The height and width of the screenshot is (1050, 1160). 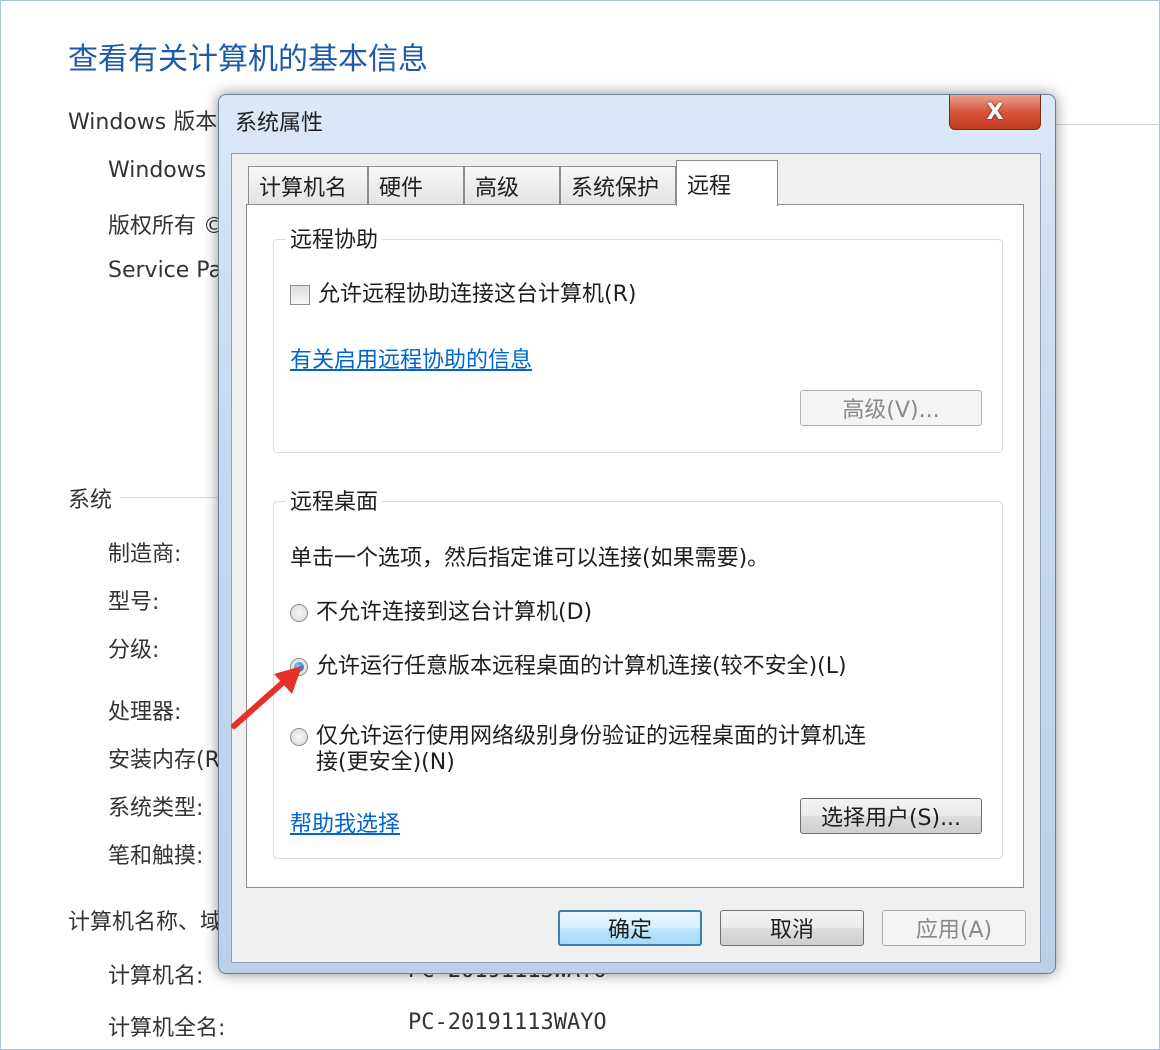 I want to click on processor-label: 处理器:, so click(x=145, y=712).